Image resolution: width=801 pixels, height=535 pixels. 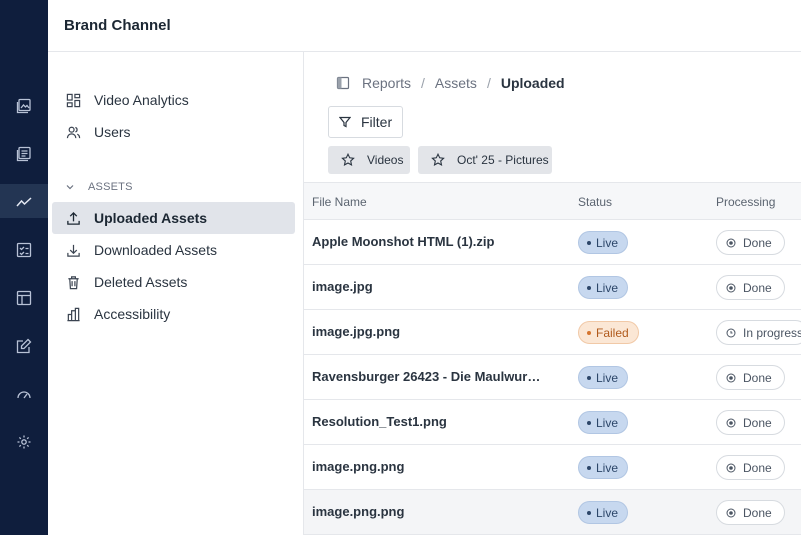 I want to click on in-progress-icon, so click(x=731, y=332).